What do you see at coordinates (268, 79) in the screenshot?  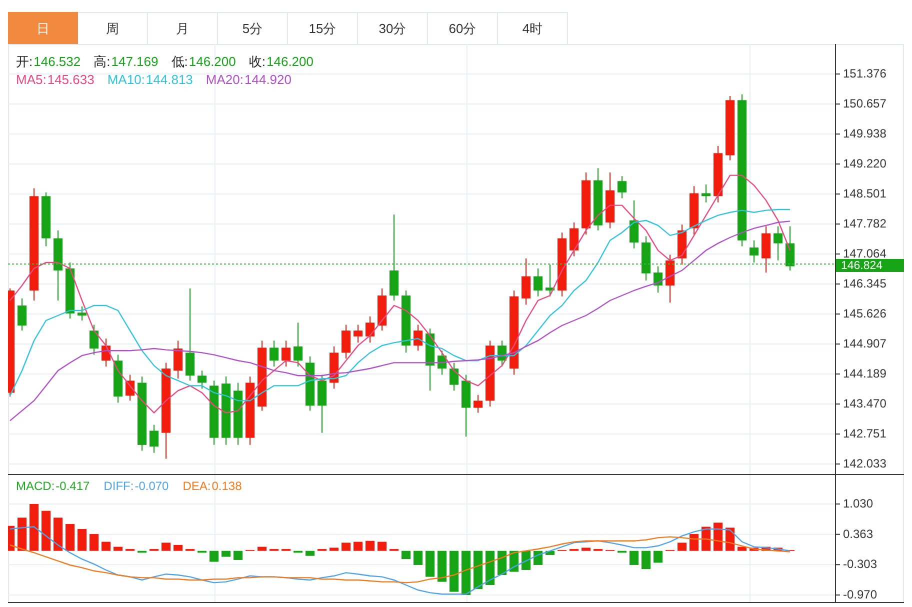 I see `ma-legend-value: 144.920` at bounding box center [268, 79].